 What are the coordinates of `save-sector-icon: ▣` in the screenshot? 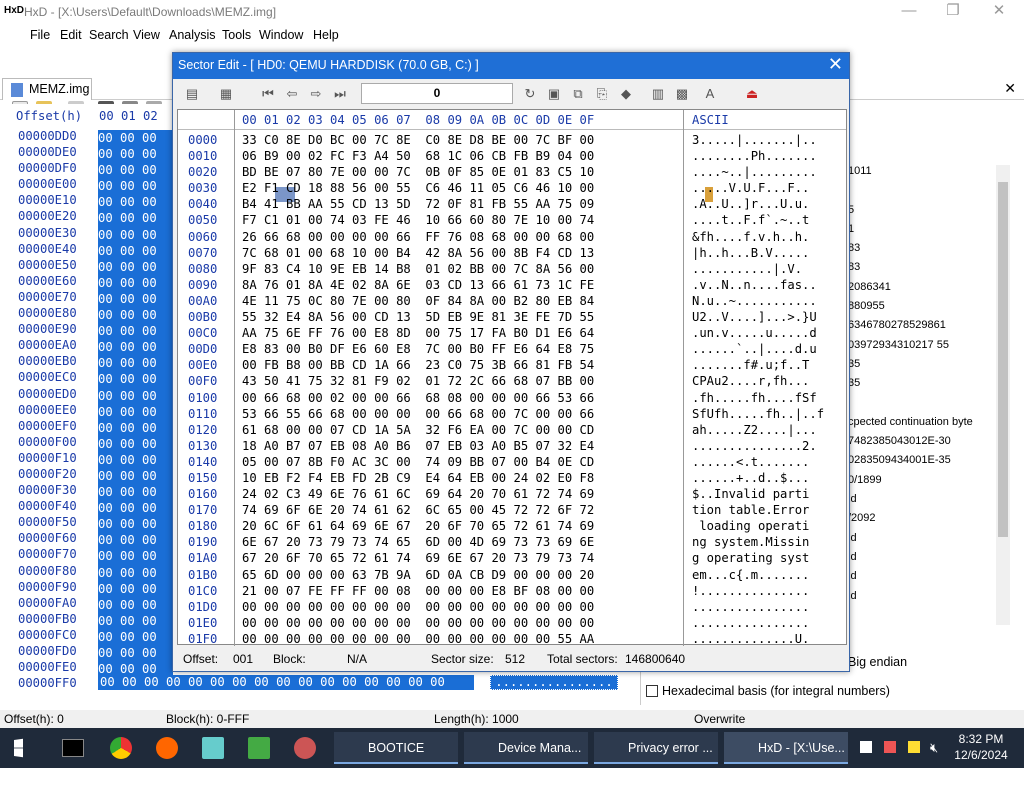 It's located at (554, 94).